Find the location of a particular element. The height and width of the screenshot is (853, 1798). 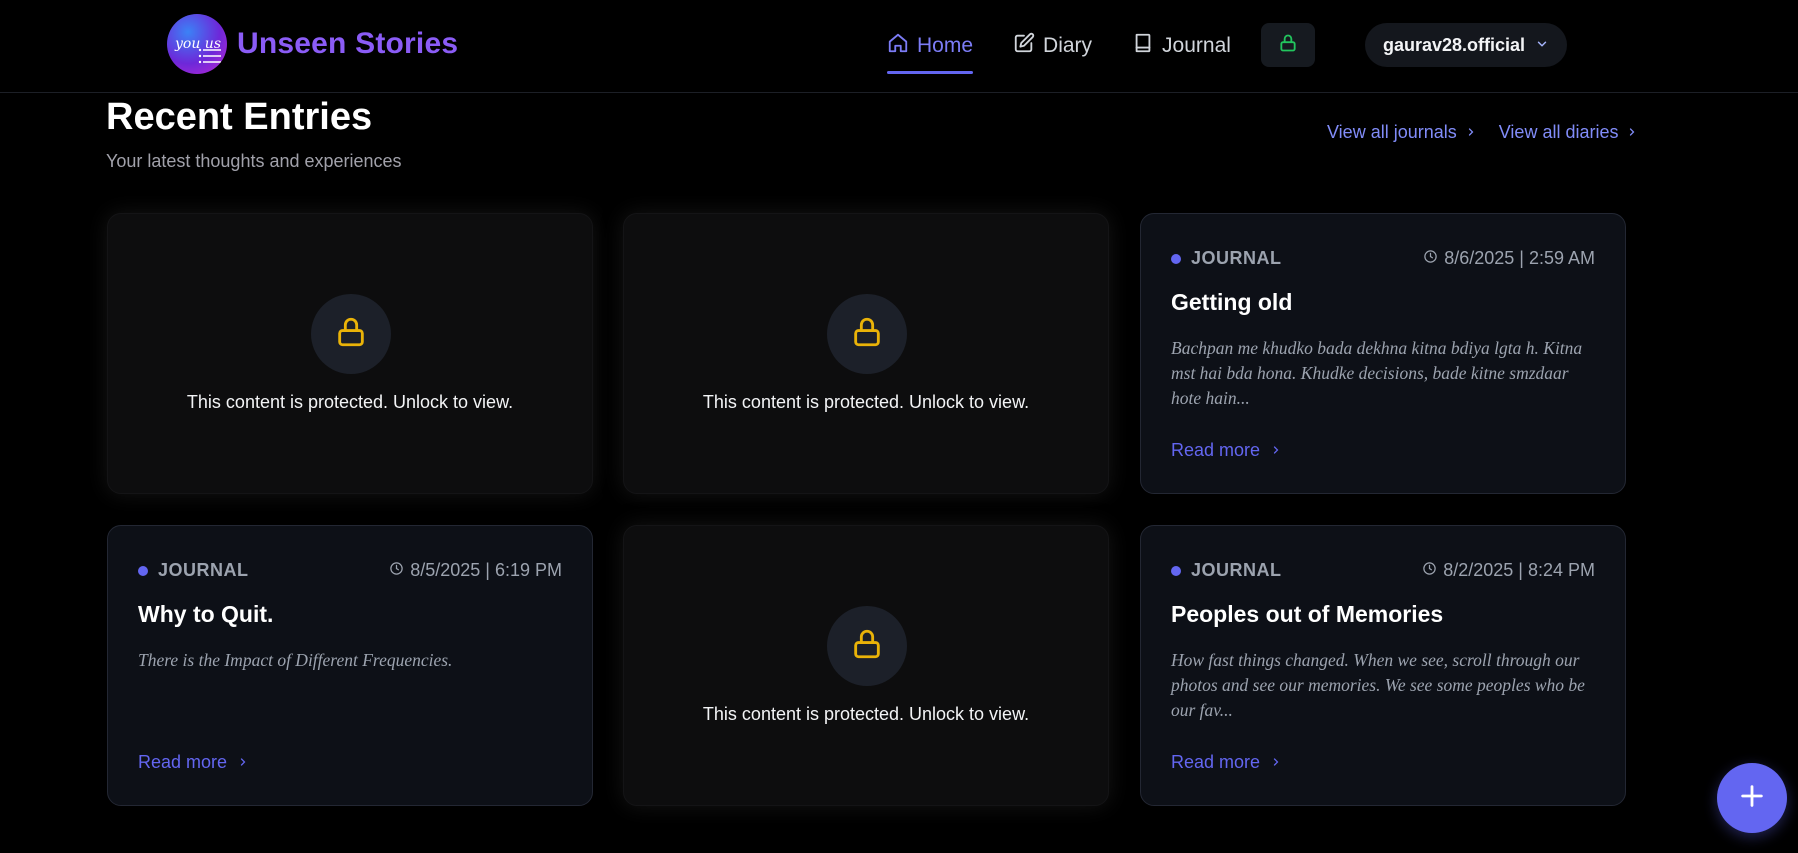

home-icon is located at coordinates (898, 46).